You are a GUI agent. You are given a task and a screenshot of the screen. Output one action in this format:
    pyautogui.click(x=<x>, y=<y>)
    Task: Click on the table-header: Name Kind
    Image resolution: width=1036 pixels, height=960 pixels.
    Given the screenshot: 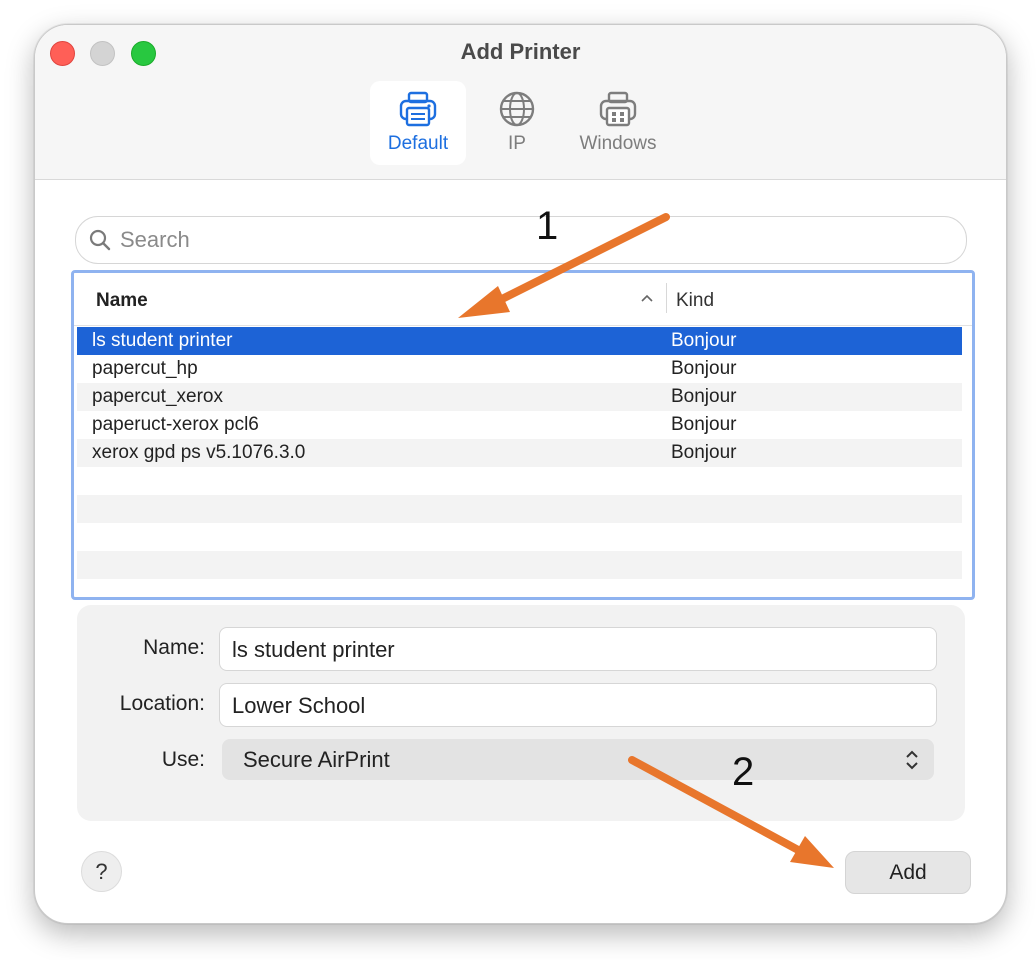 What is the action you would take?
    pyautogui.click(x=523, y=299)
    